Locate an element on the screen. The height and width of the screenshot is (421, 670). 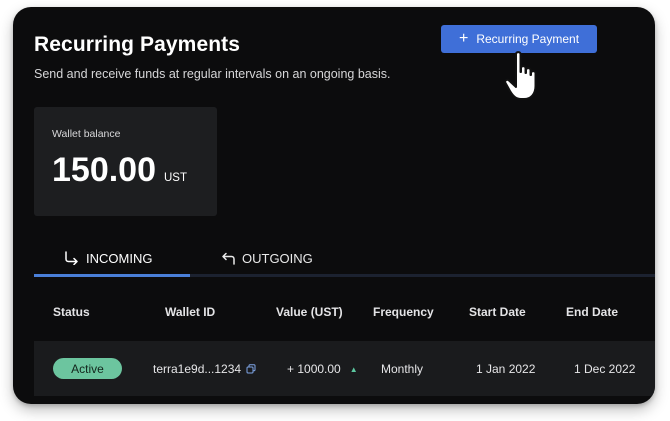
column-header-value: Value (UST) is located at coordinates (309, 312).